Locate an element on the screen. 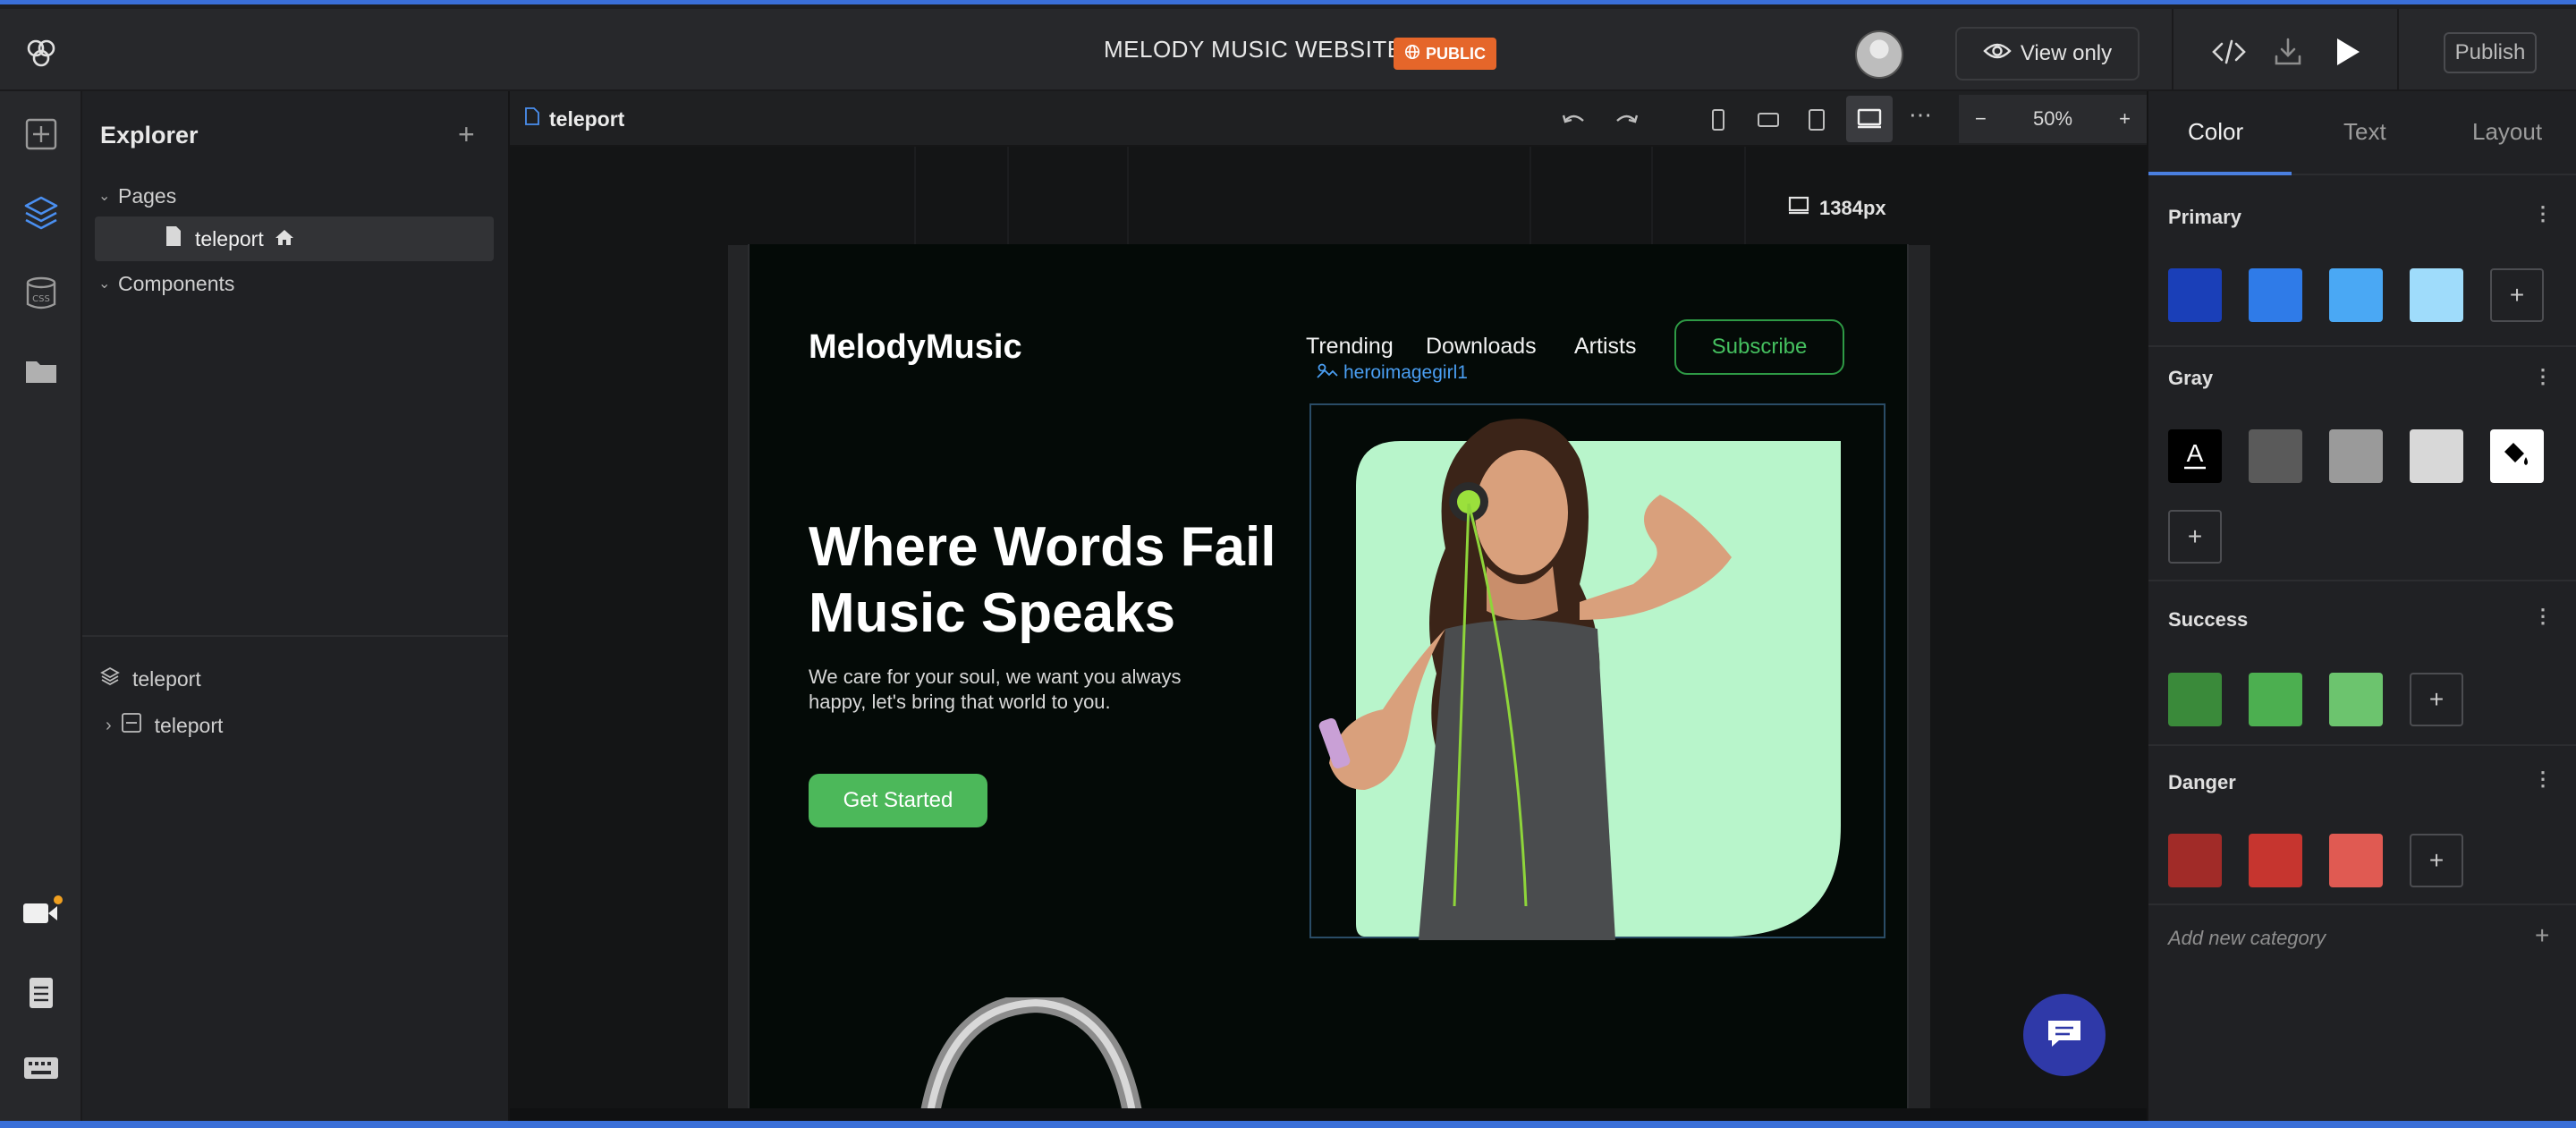  layer-root: teleport is located at coordinates (150, 679).